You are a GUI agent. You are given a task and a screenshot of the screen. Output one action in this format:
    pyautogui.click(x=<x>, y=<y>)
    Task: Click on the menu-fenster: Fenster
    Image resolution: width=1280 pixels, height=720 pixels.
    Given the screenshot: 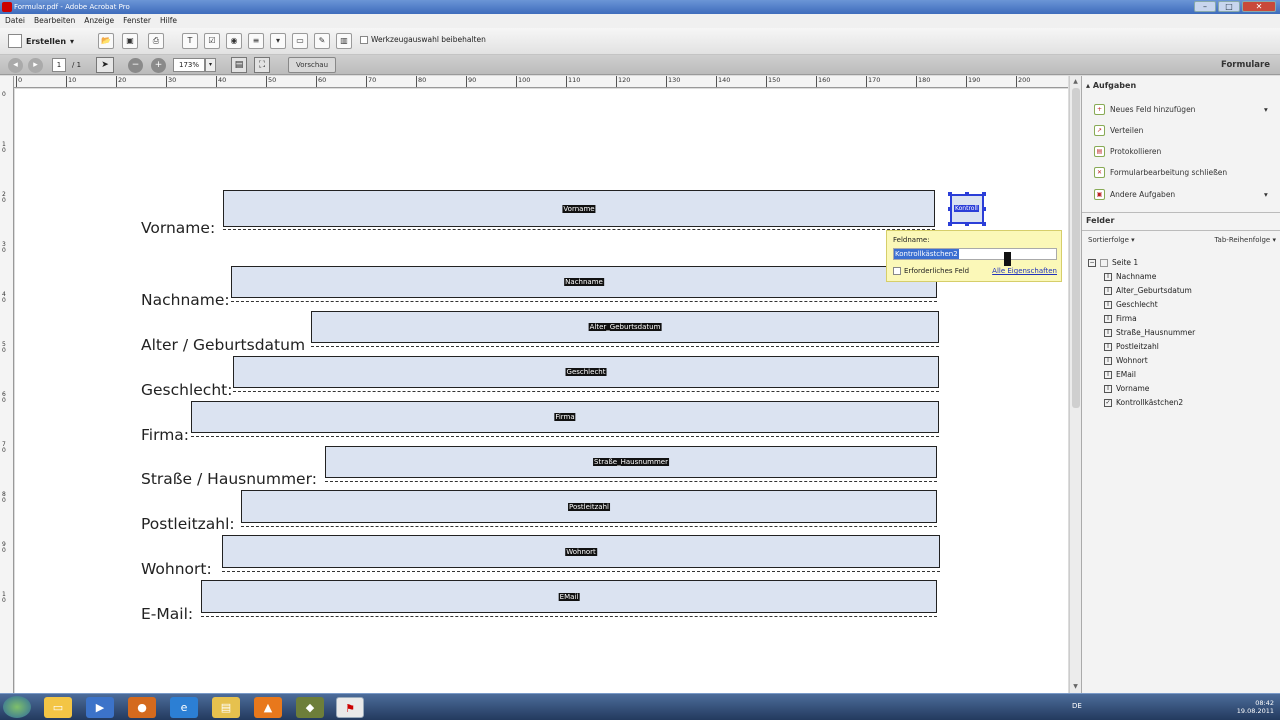 What is the action you would take?
    pyautogui.click(x=137, y=21)
    